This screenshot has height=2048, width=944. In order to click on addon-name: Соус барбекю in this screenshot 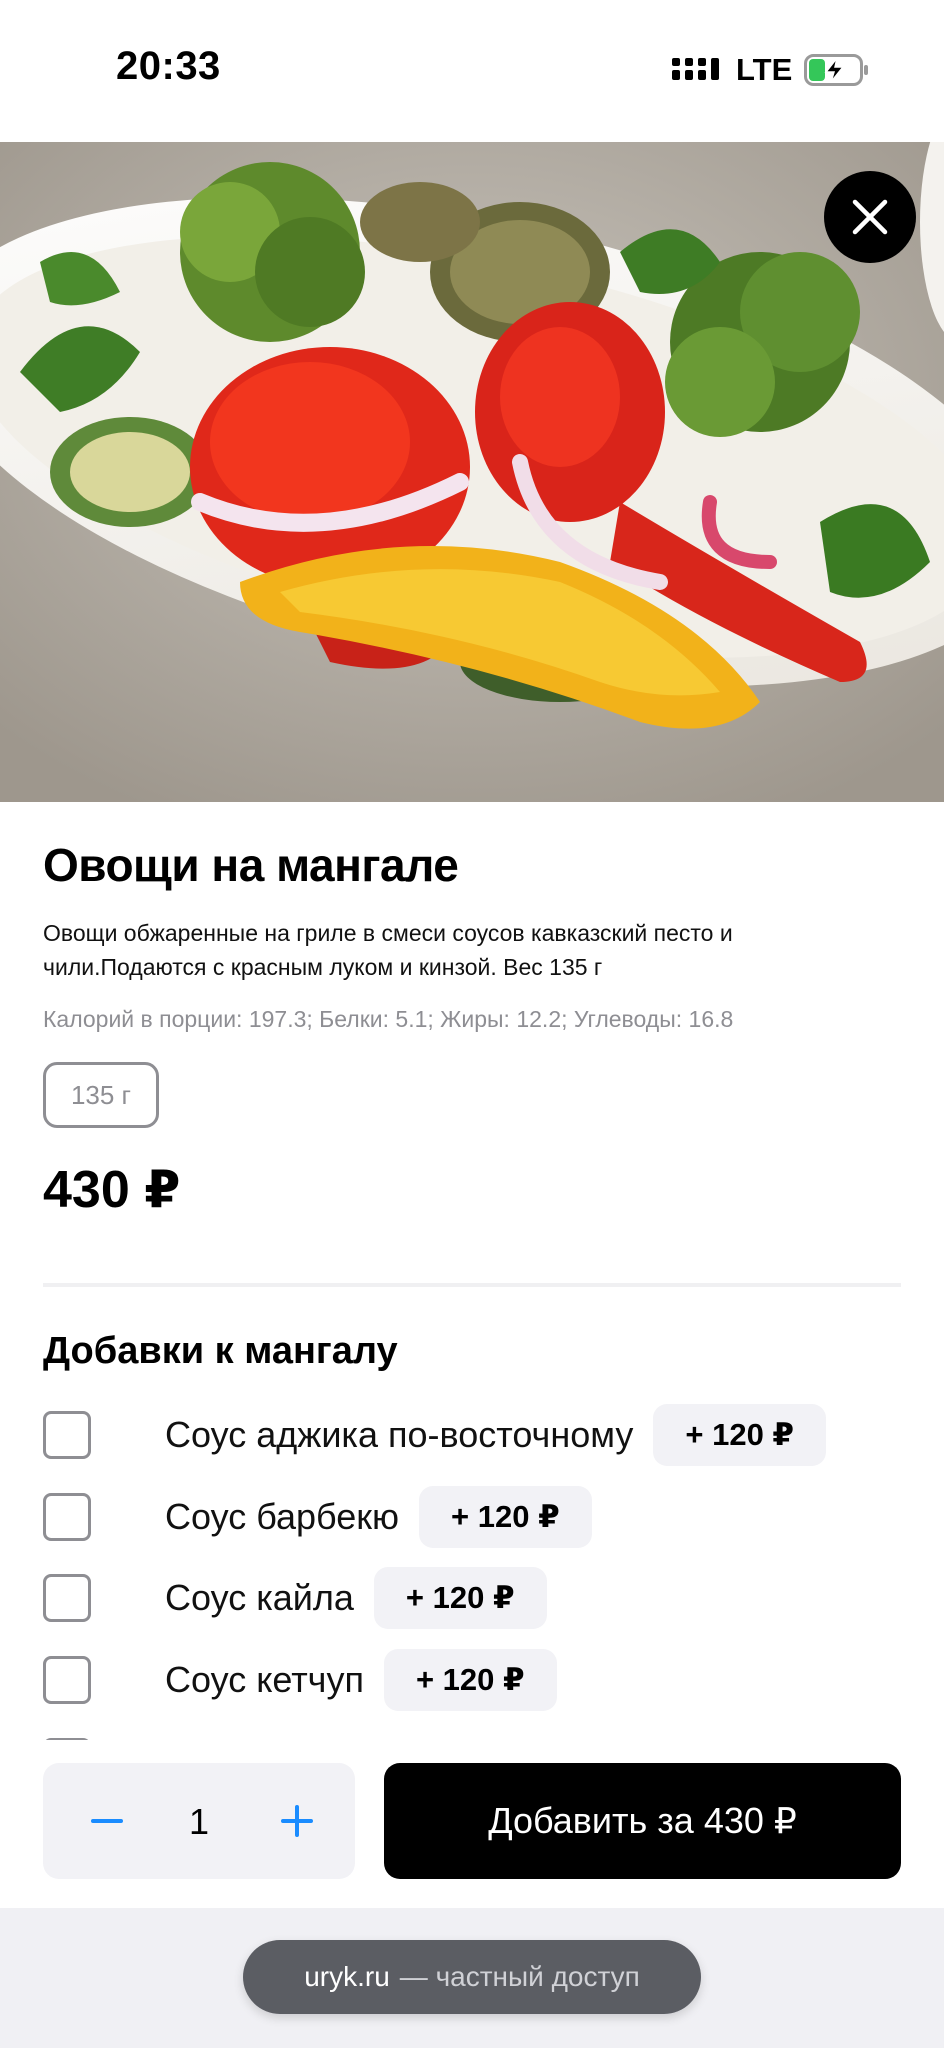, I will do `click(282, 1516)`.